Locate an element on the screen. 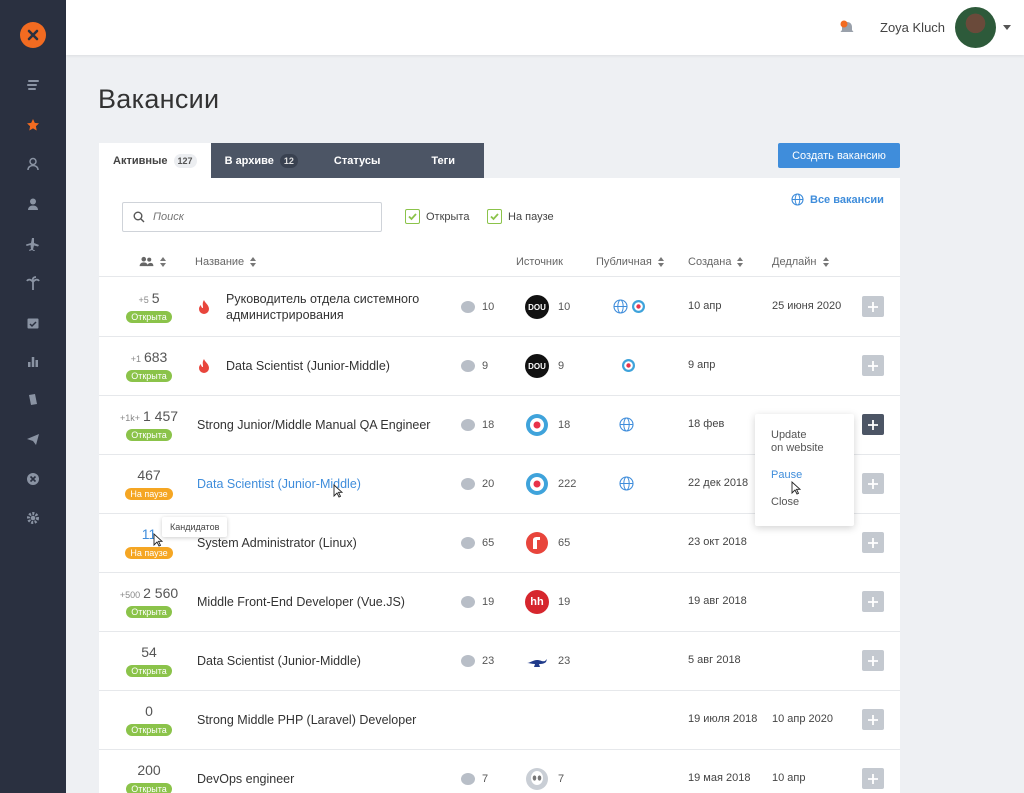 The width and height of the screenshot is (1024, 793). source: DOU 10 is located at coordinates (547, 307).